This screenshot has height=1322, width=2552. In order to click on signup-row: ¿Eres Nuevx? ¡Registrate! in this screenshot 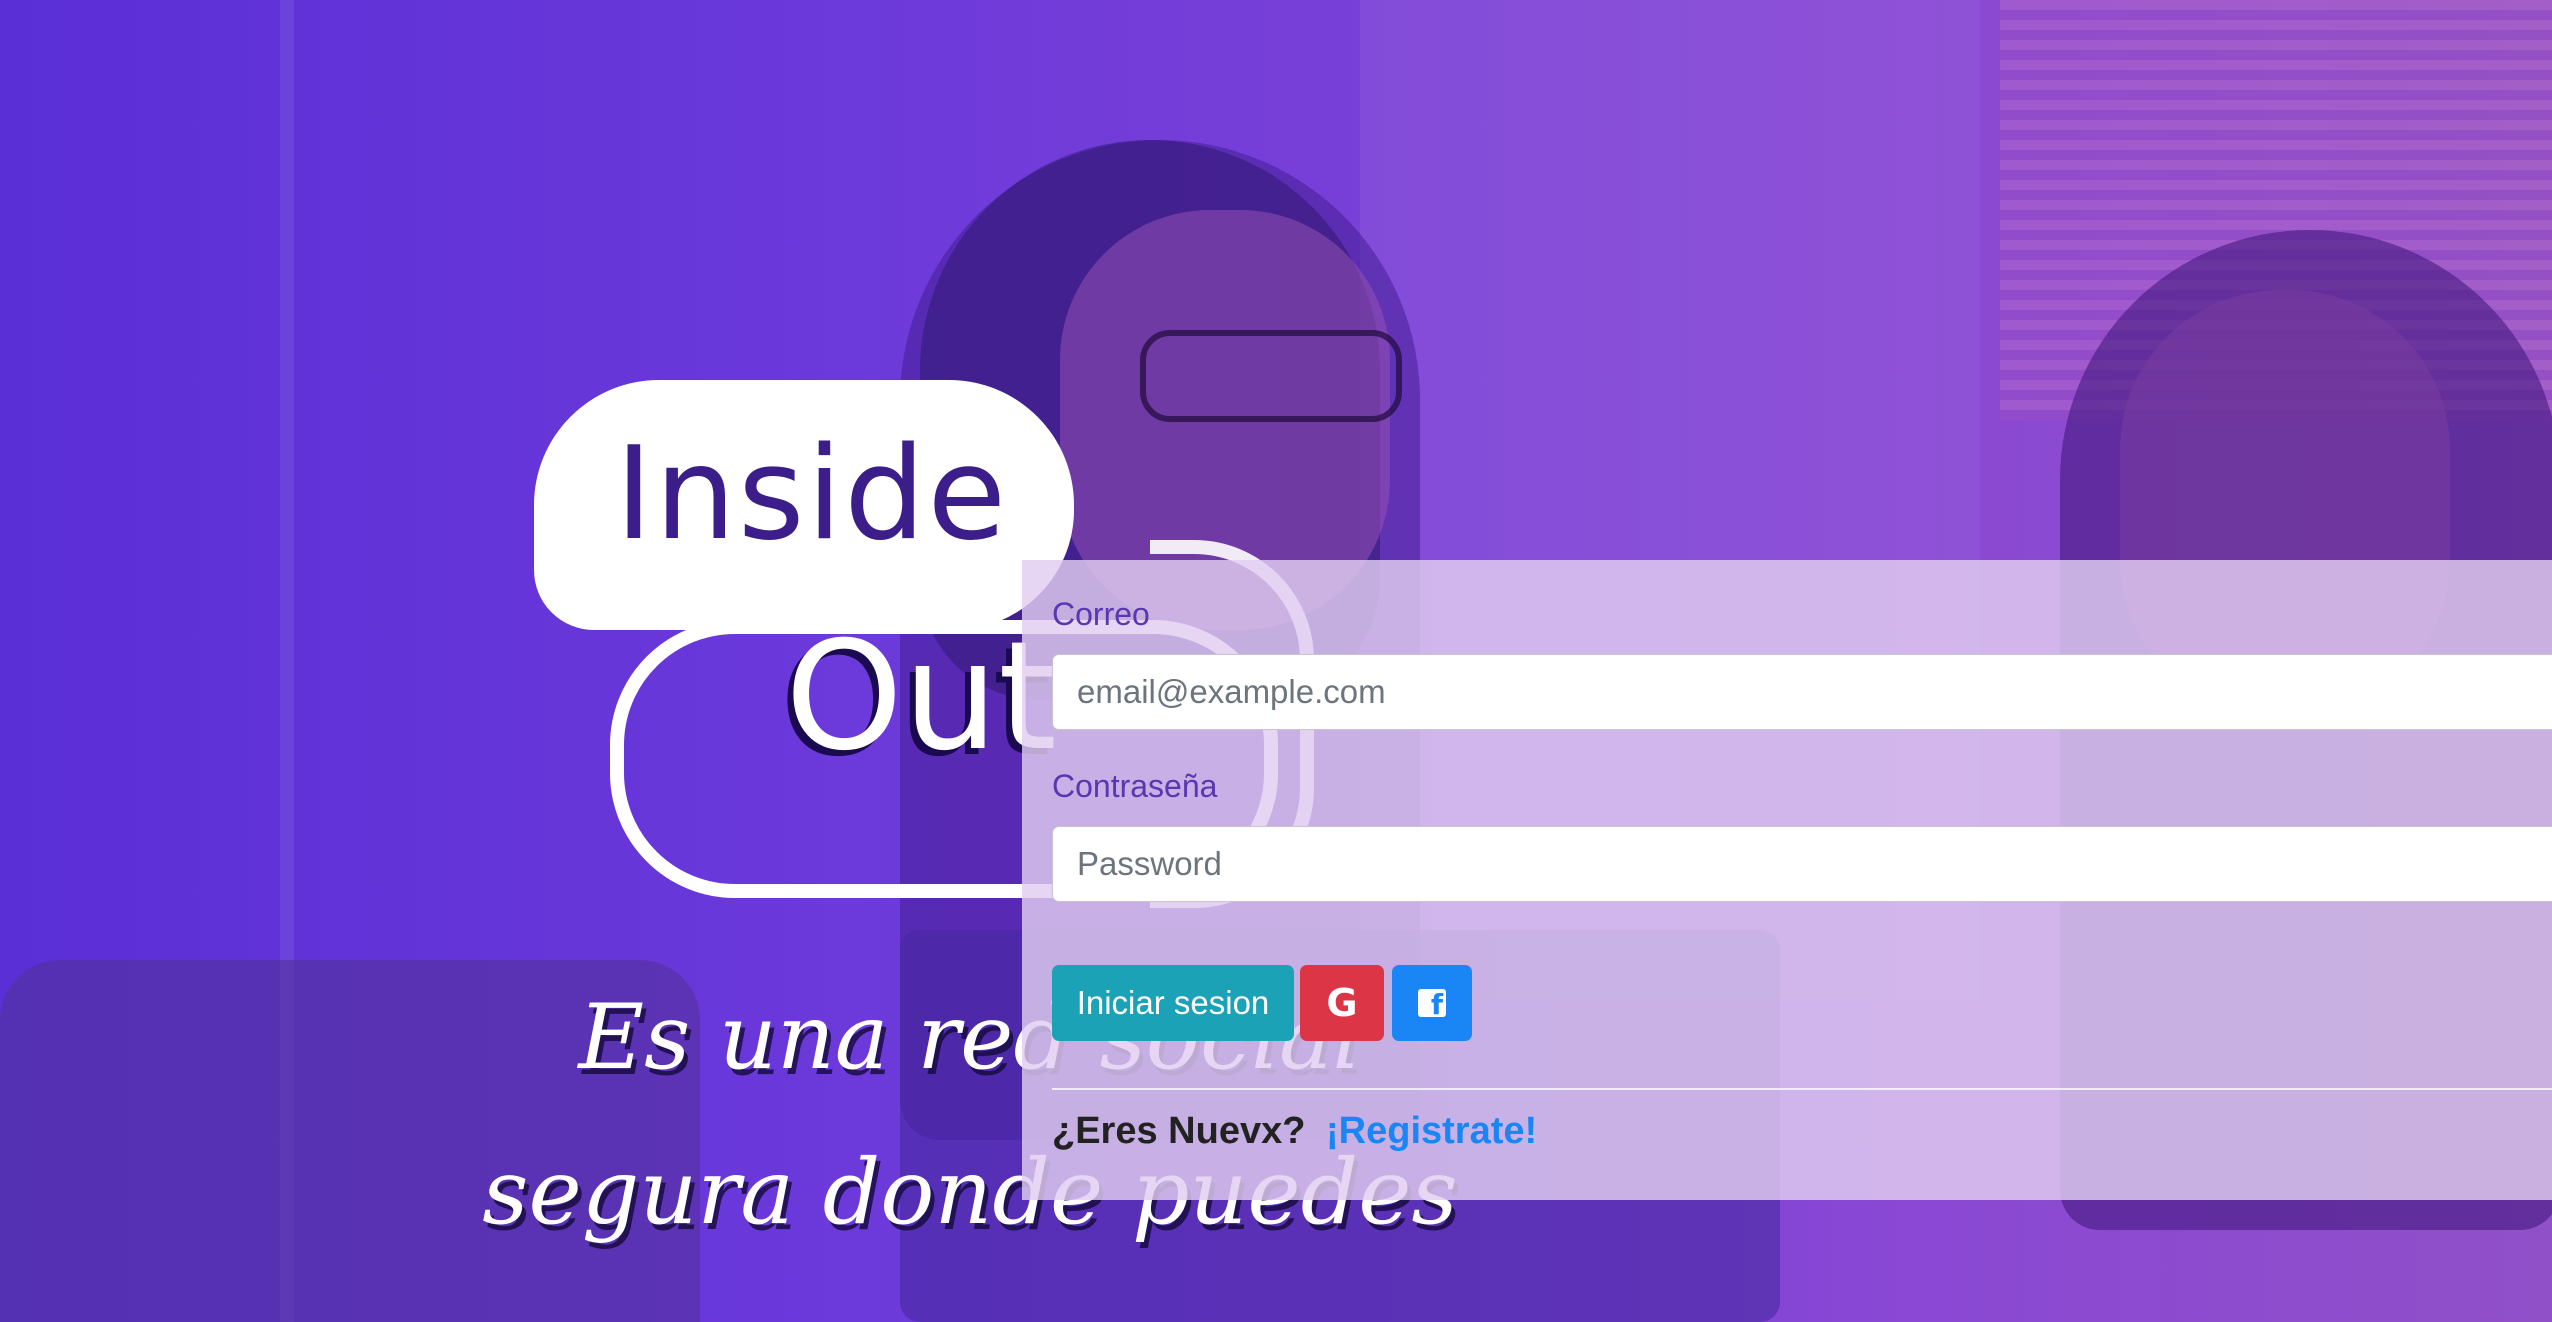, I will do `click(1294, 1131)`.